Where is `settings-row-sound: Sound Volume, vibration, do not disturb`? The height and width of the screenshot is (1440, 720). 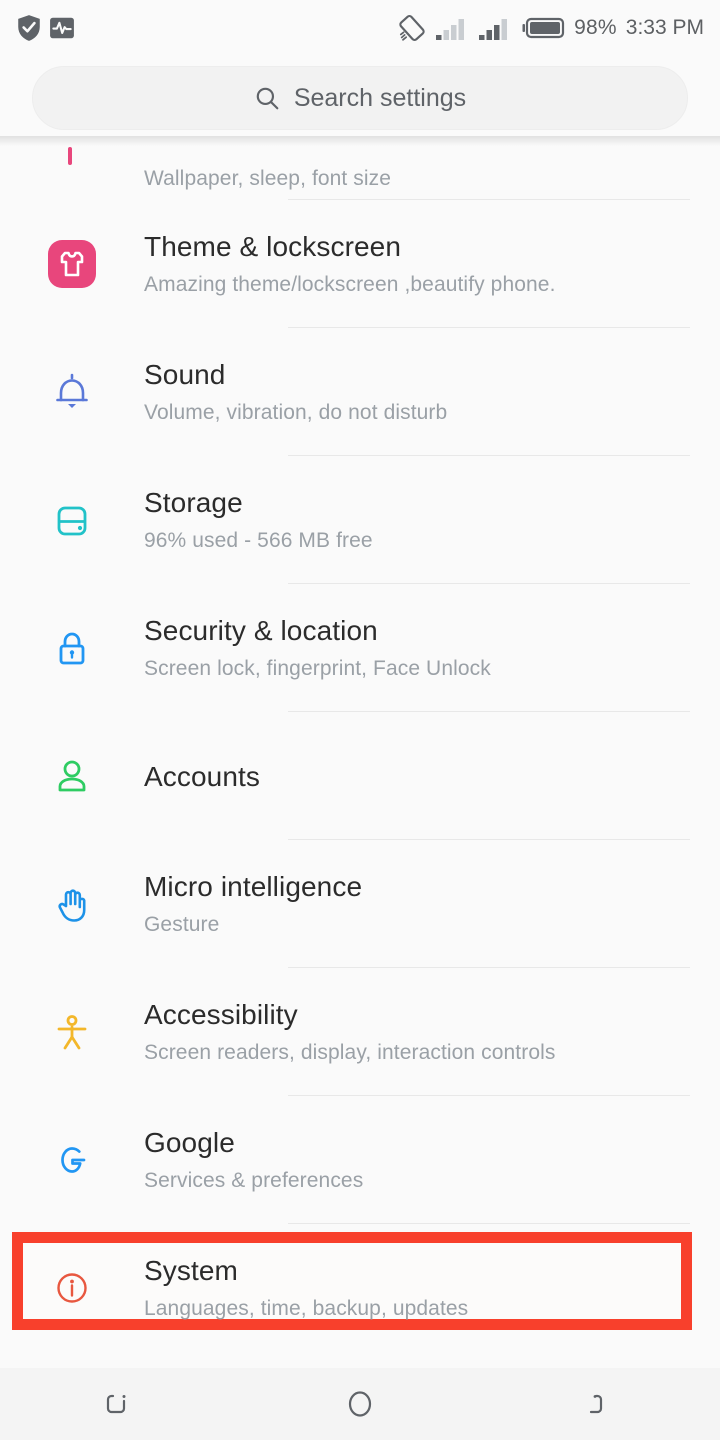
settings-row-sound: Sound Volume, vibration, do not disturb is located at coordinates (360, 392).